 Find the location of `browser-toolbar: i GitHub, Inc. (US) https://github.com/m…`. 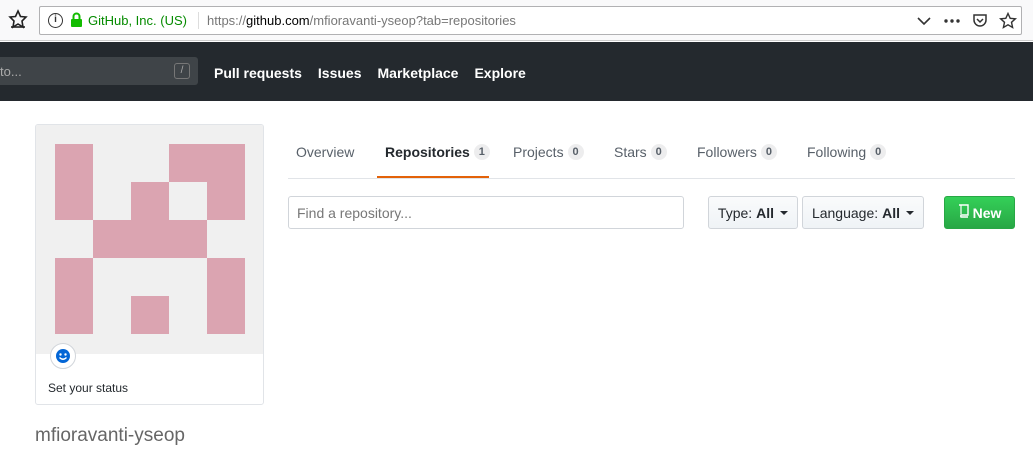

browser-toolbar: i GitHub, Inc. (US) https://github.com/m… is located at coordinates (516, 20).